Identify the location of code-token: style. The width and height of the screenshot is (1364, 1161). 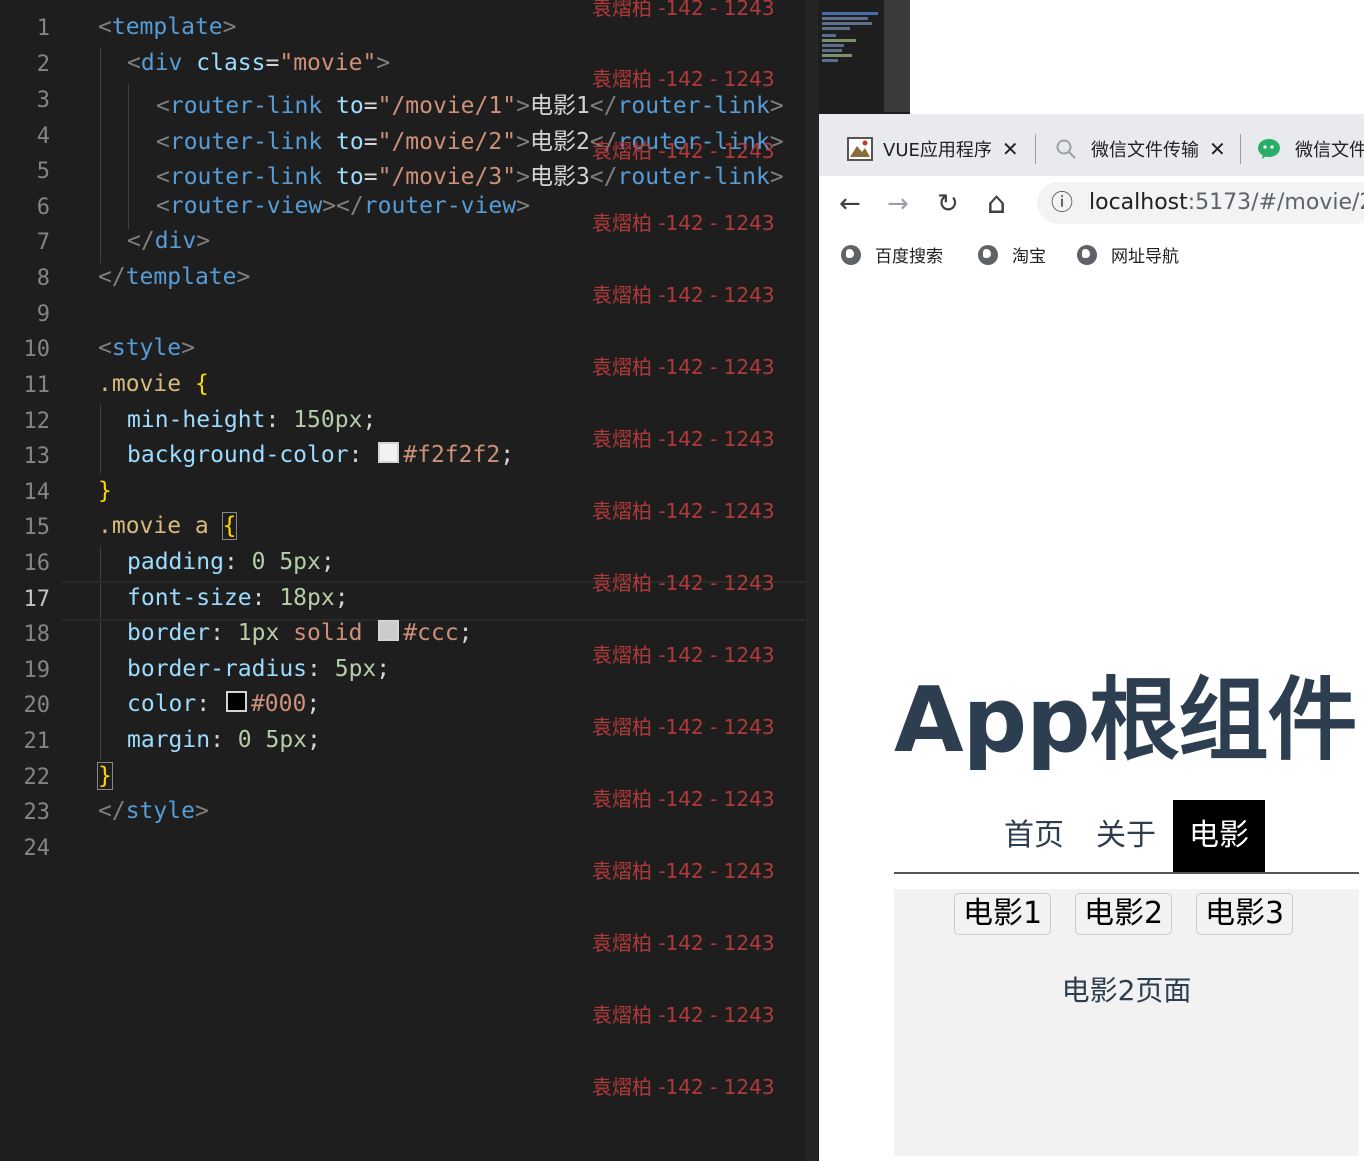
(146, 348).